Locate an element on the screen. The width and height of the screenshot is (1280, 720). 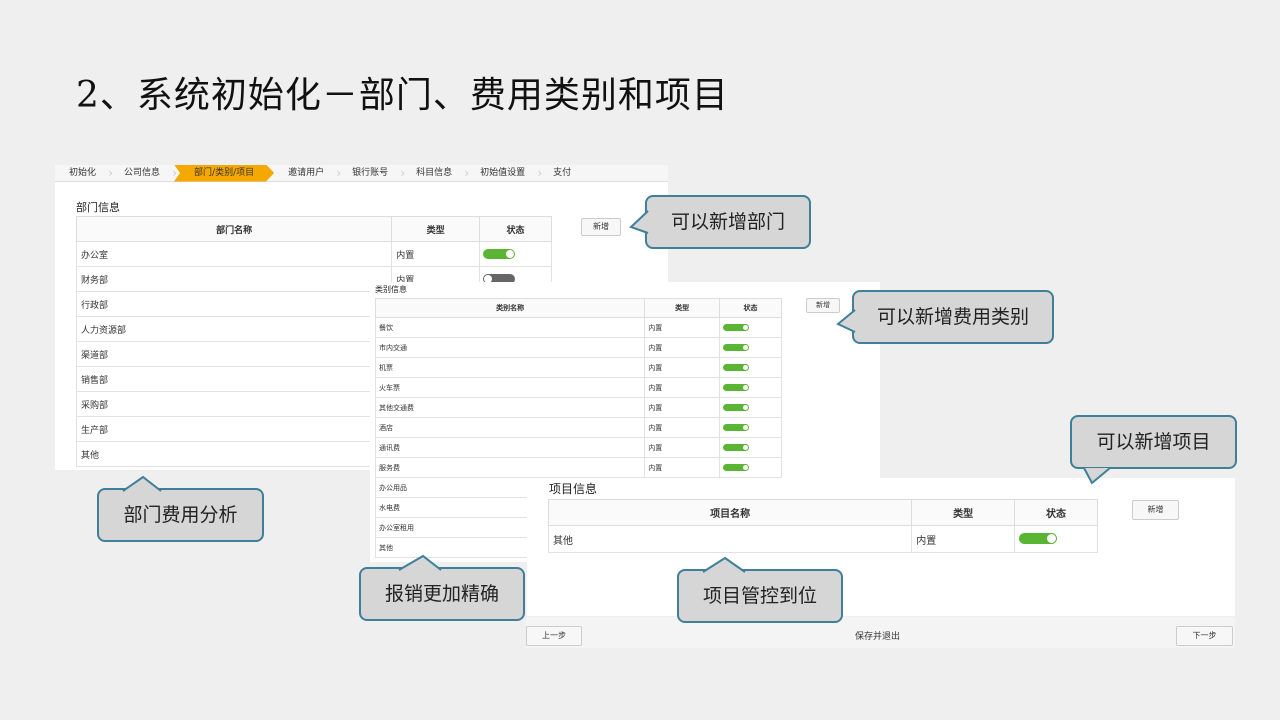
row-name: 服务费 is located at coordinates (510, 467).